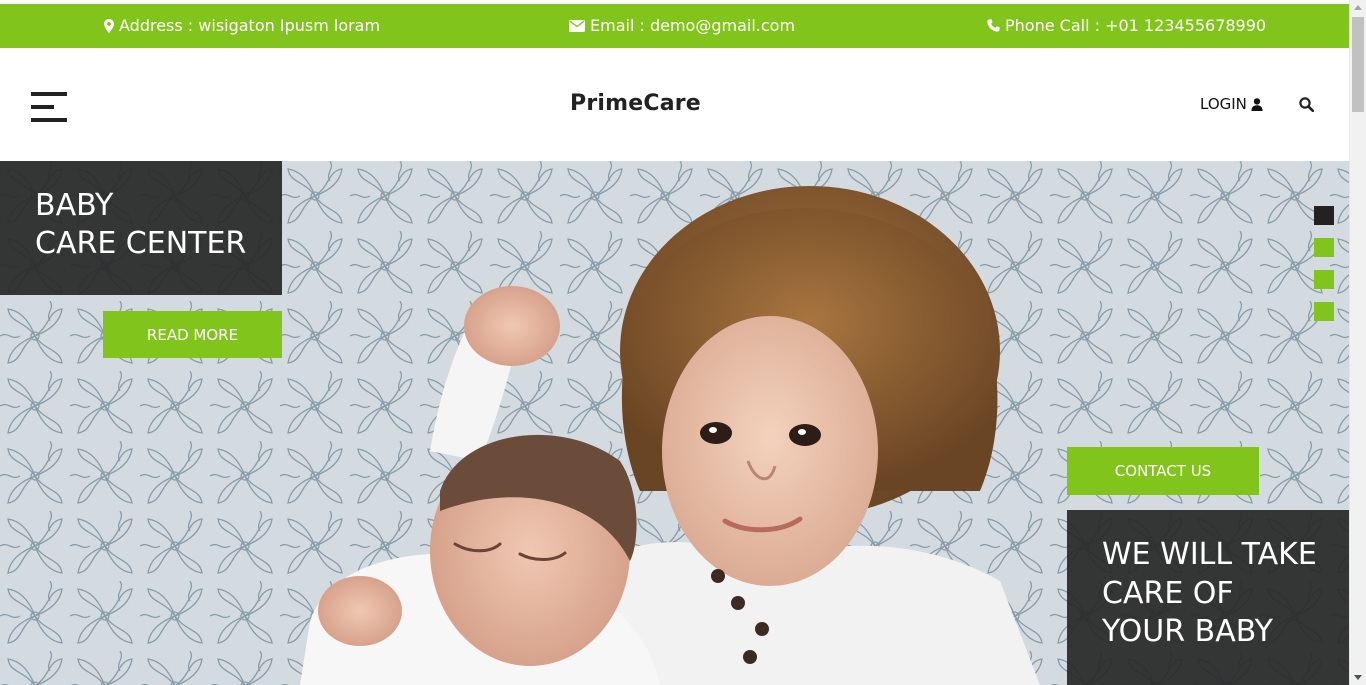  What do you see at coordinates (49, 107) in the screenshot?
I see `hamburger-menu-icon` at bounding box center [49, 107].